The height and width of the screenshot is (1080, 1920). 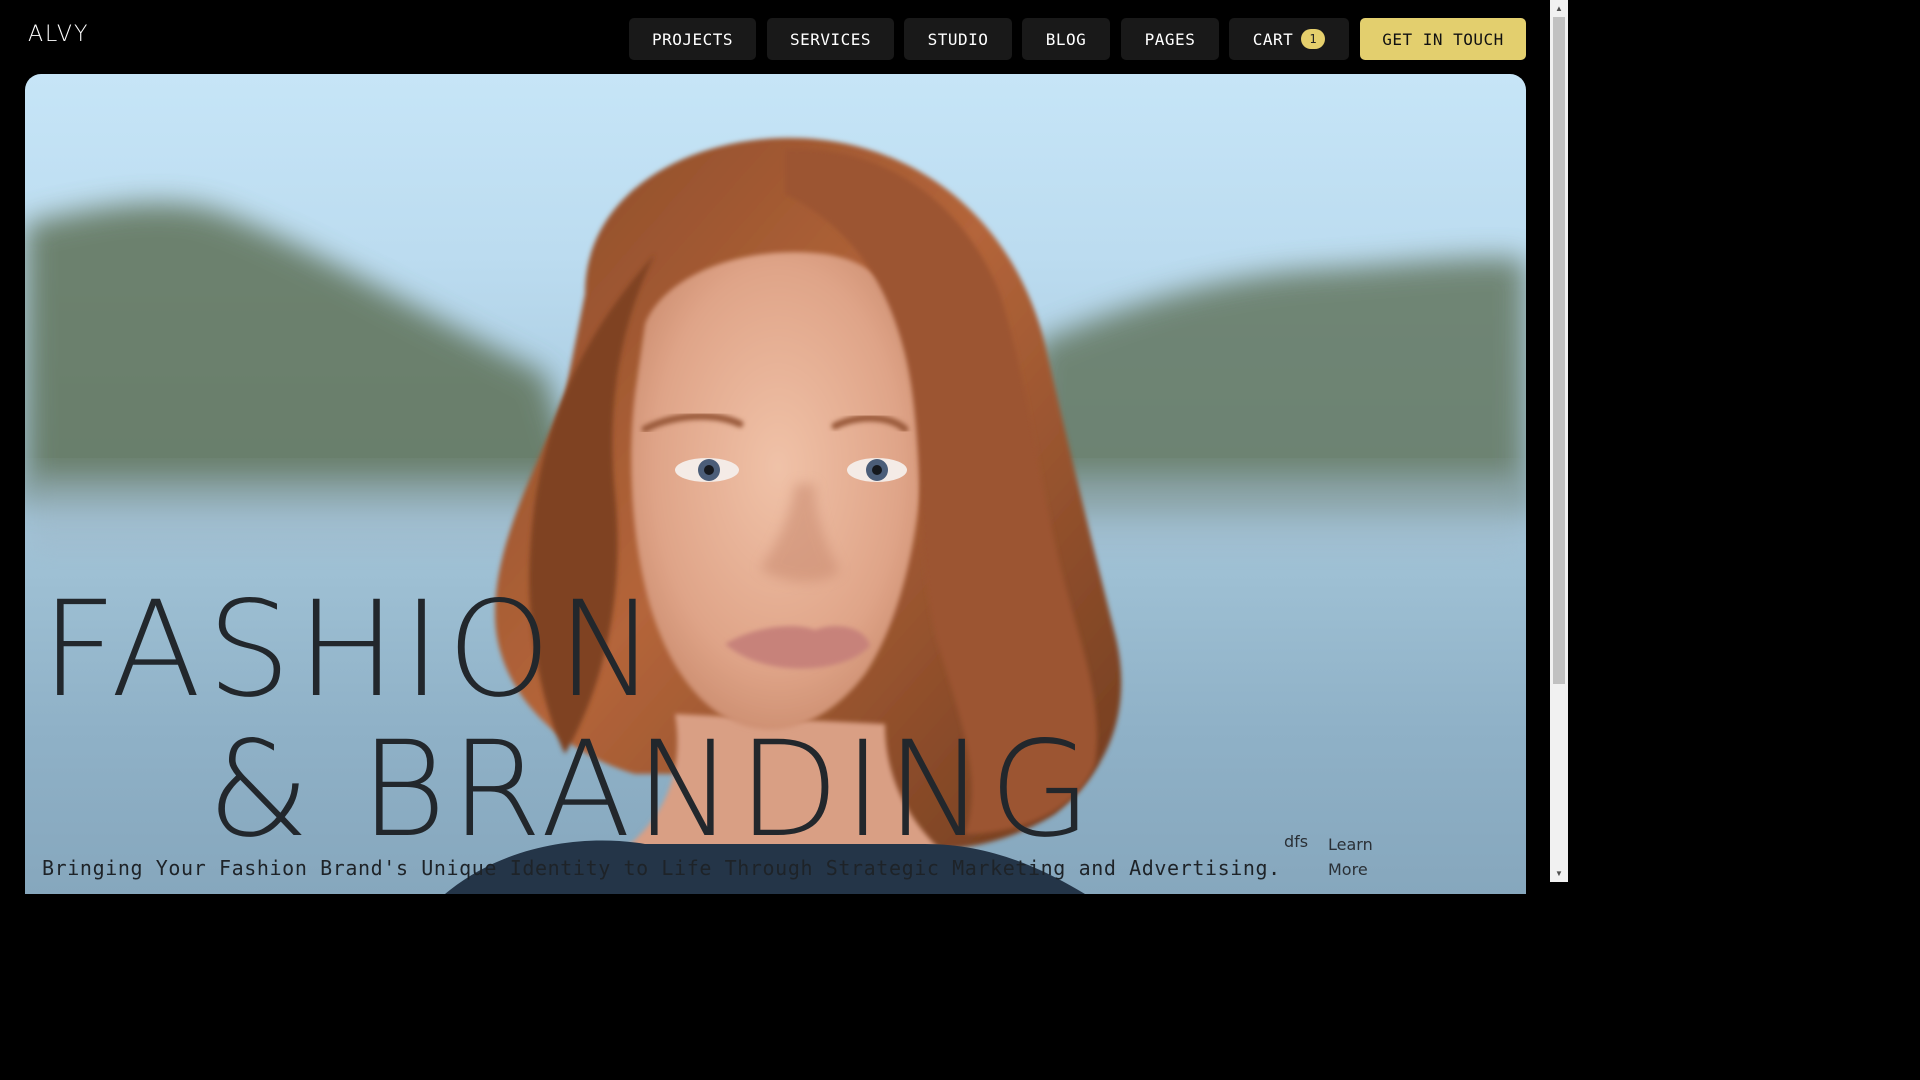 I want to click on nav-studio-button: STUDIO, so click(x=958, y=39).